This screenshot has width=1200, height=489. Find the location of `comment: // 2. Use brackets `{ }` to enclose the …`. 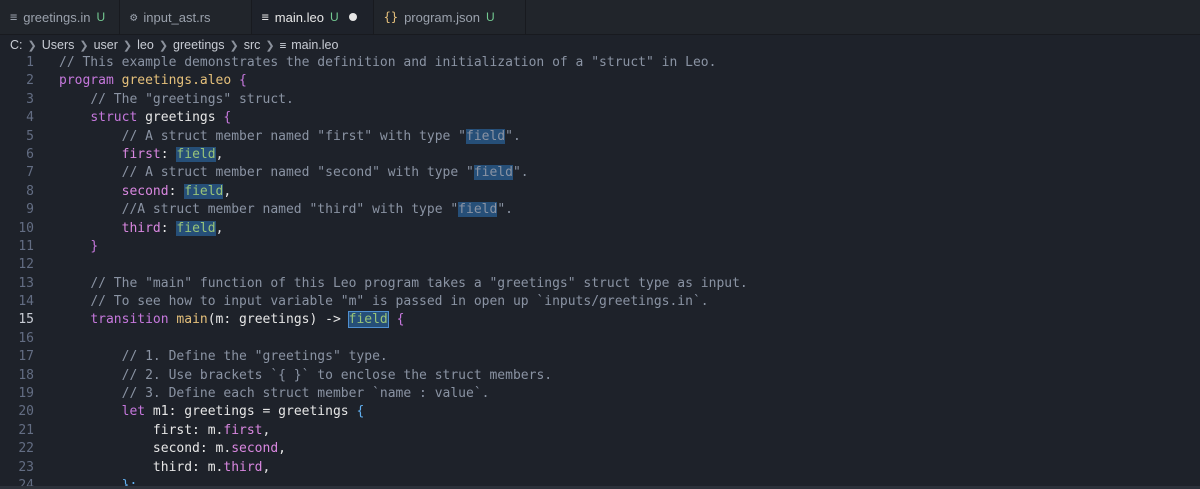

comment: // 2. Use brackets `{ }` to enclose the … is located at coordinates (337, 375).